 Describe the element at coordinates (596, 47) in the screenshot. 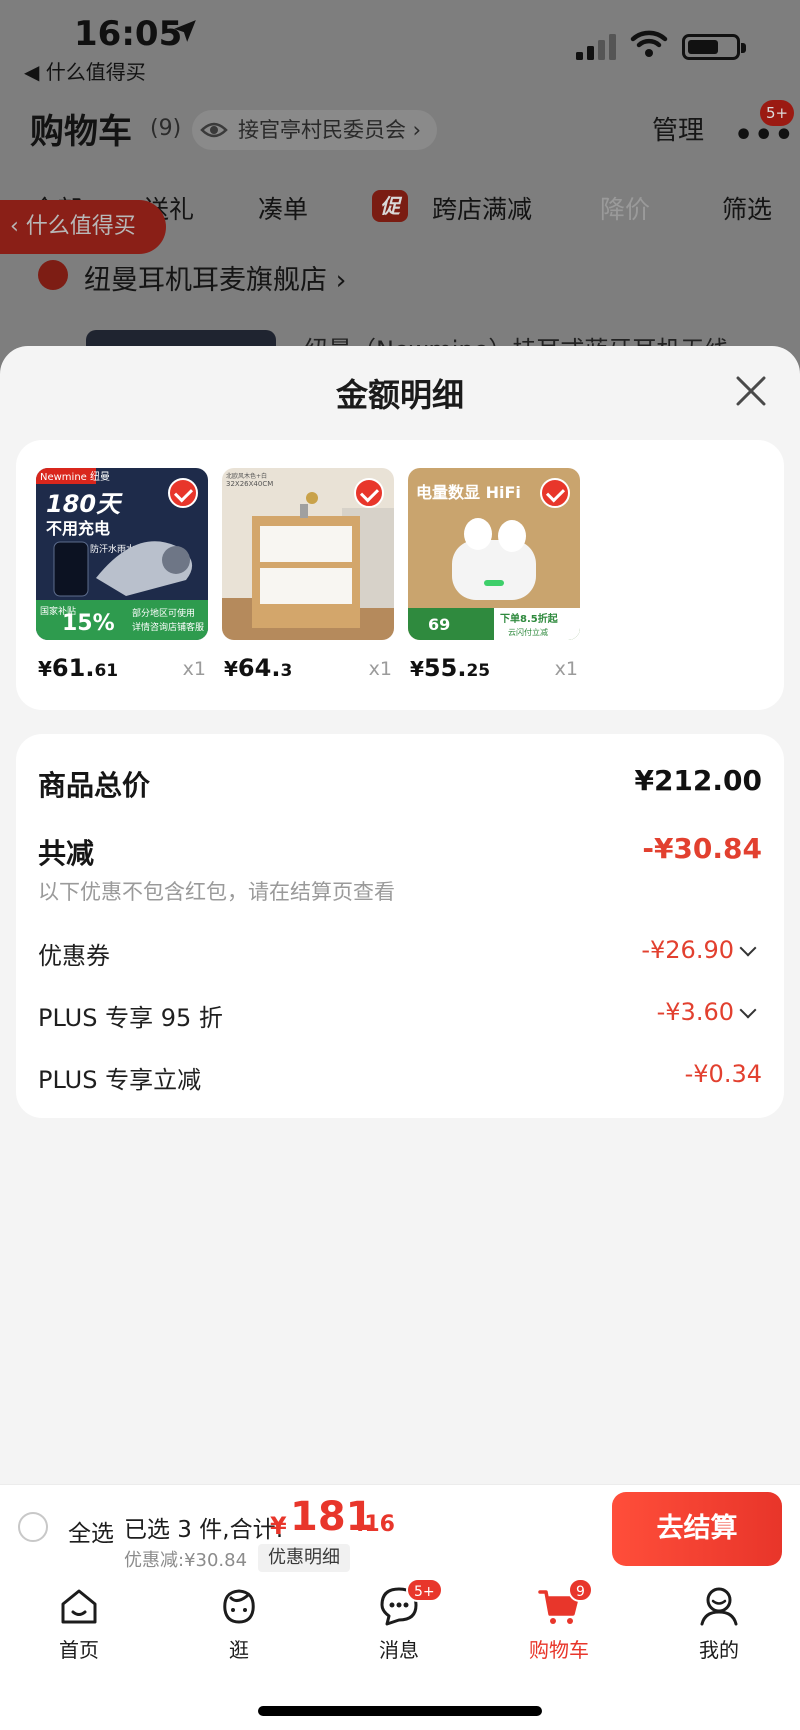

I see `cellular-signal-icon` at that location.